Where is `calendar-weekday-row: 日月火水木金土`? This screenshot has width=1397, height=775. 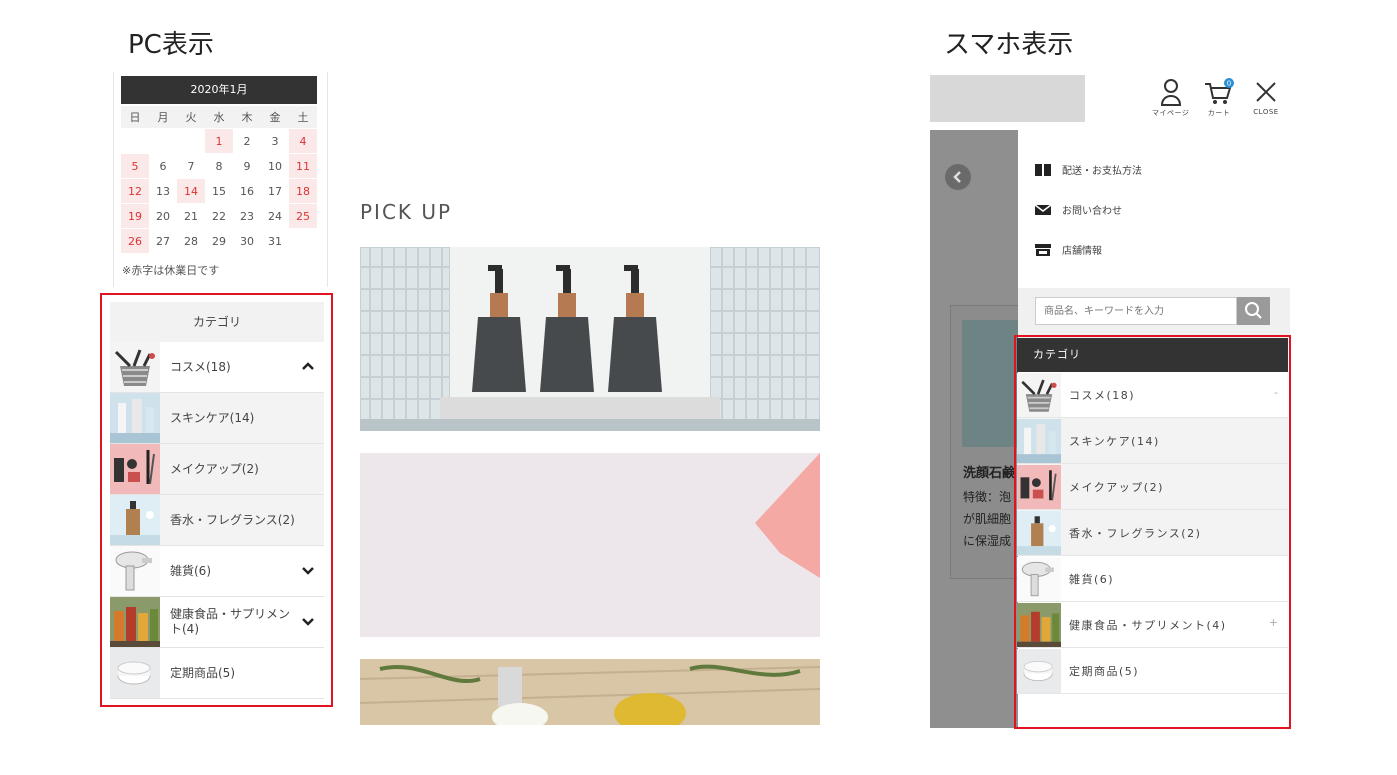
calendar-weekday-row: 日月火水木金土 is located at coordinates (219, 117).